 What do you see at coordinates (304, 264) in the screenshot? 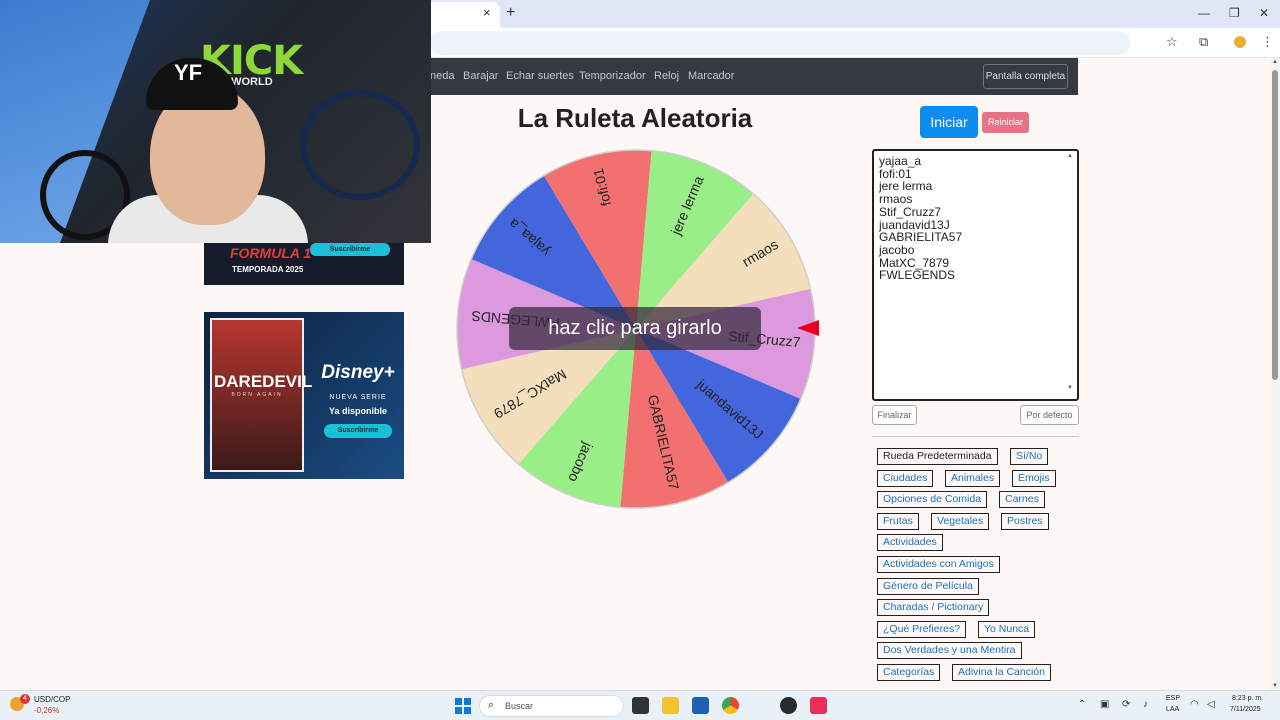
I see `formula1-ad: FORMULA 1 TEMPORADA 2025 Suscribirme` at bounding box center [304, 264].